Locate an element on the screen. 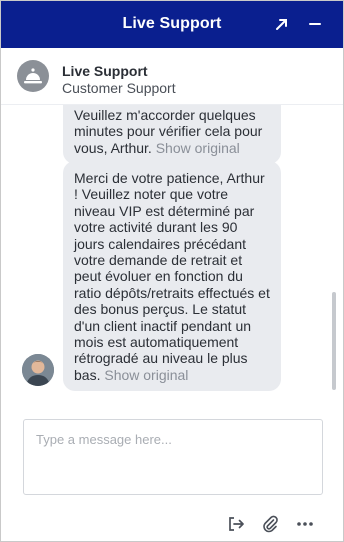  minimize-icon is located at coordinates (315, 24).